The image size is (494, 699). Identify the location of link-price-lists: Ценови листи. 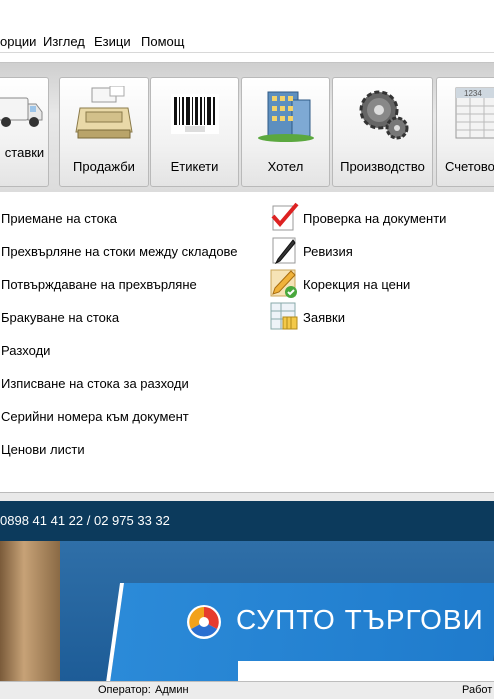
(43, 449).